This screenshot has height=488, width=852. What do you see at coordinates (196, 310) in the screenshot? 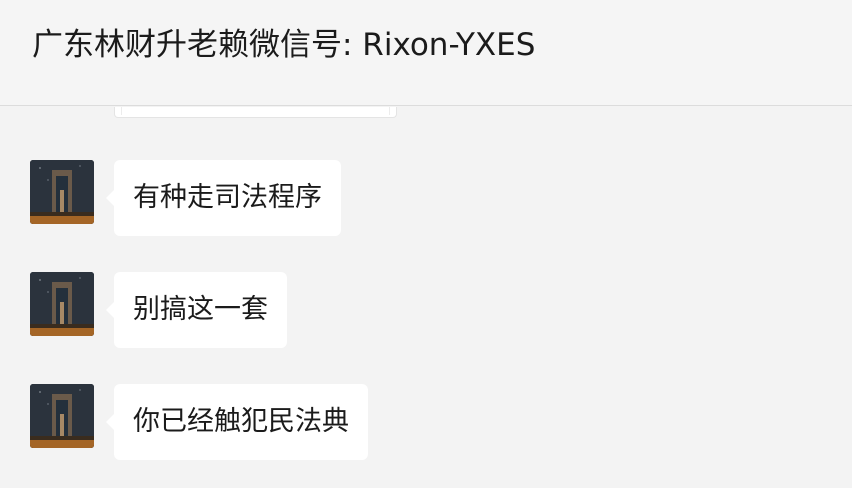
I see `message-bubble: 别搞这一套` at bounding box center [196, 310].